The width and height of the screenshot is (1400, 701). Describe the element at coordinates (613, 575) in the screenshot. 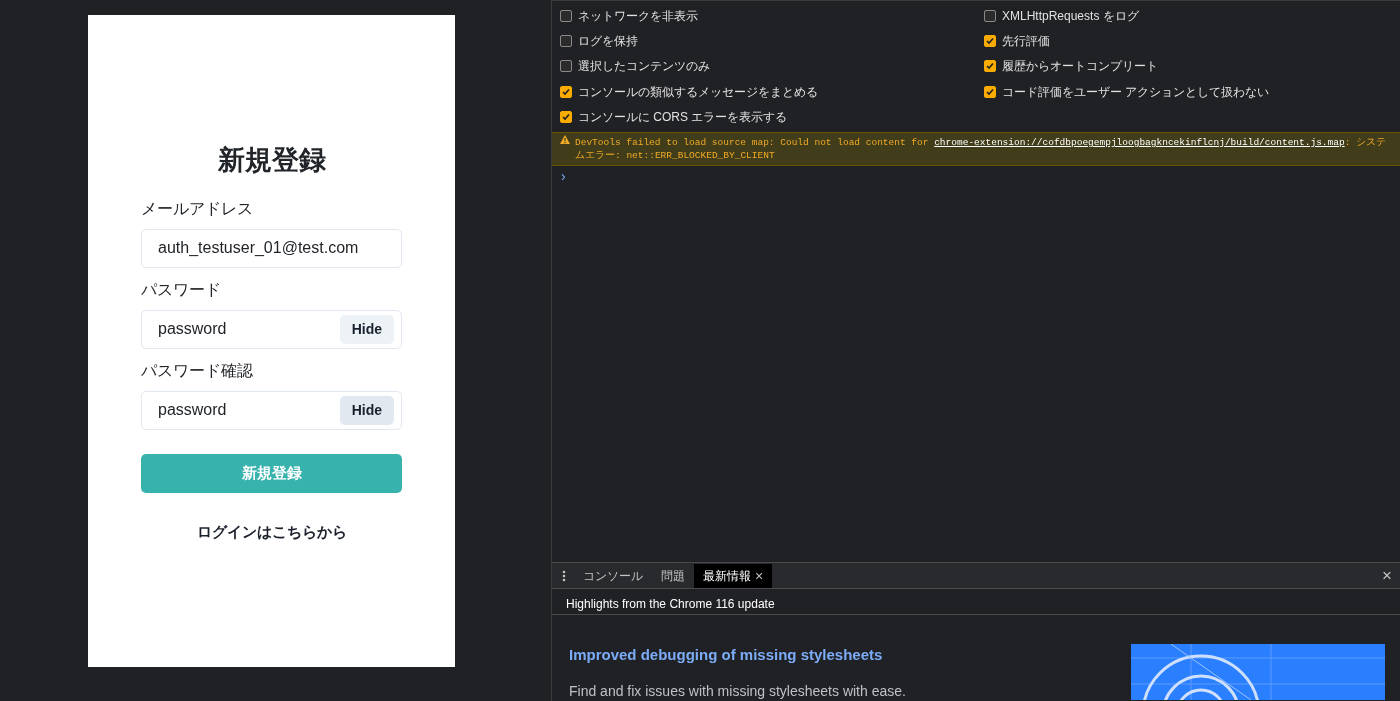

I see `drawer-tab: コンソール` at that location.